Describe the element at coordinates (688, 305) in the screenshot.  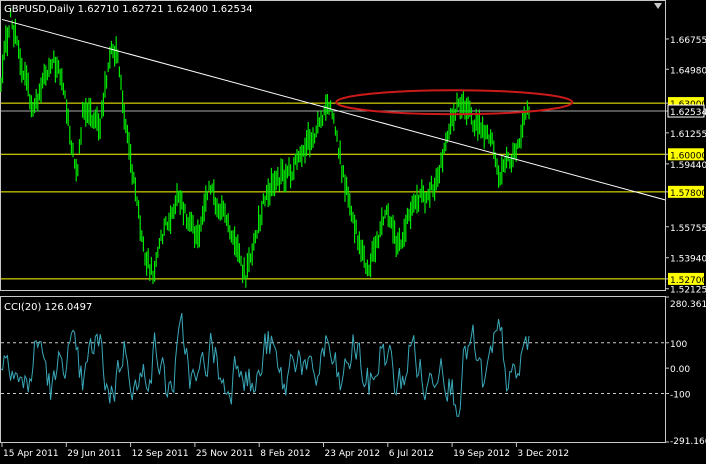
I see `cci-tag: 280.3617` at that location.